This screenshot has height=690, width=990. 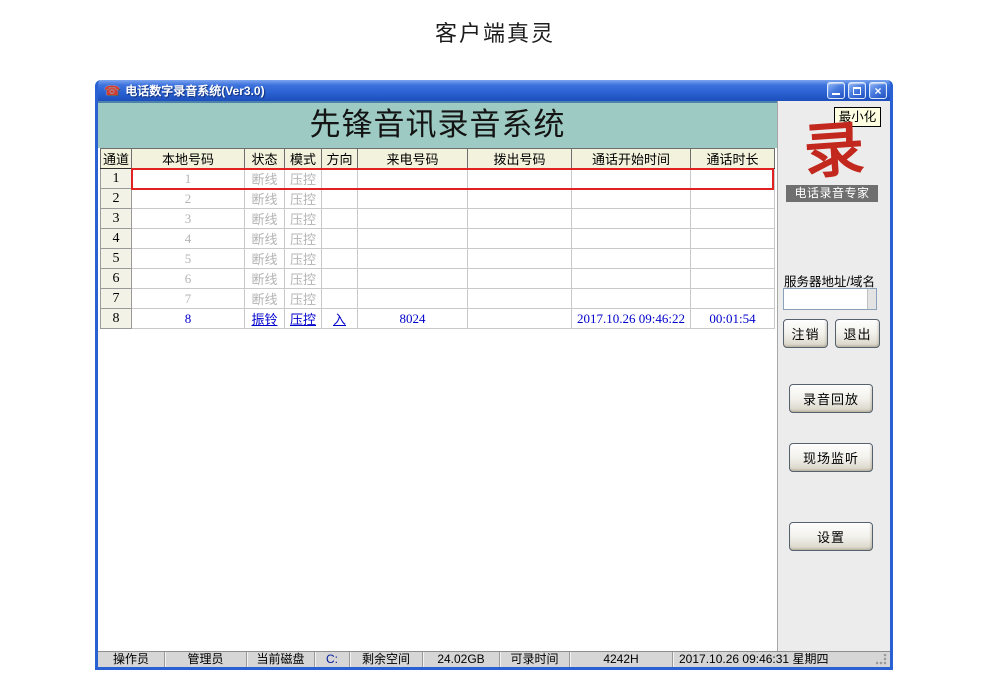 What do you see at coordinates (881, 659) in the screenshot?
I see `resize-grip` at bounding box center [881, 659].